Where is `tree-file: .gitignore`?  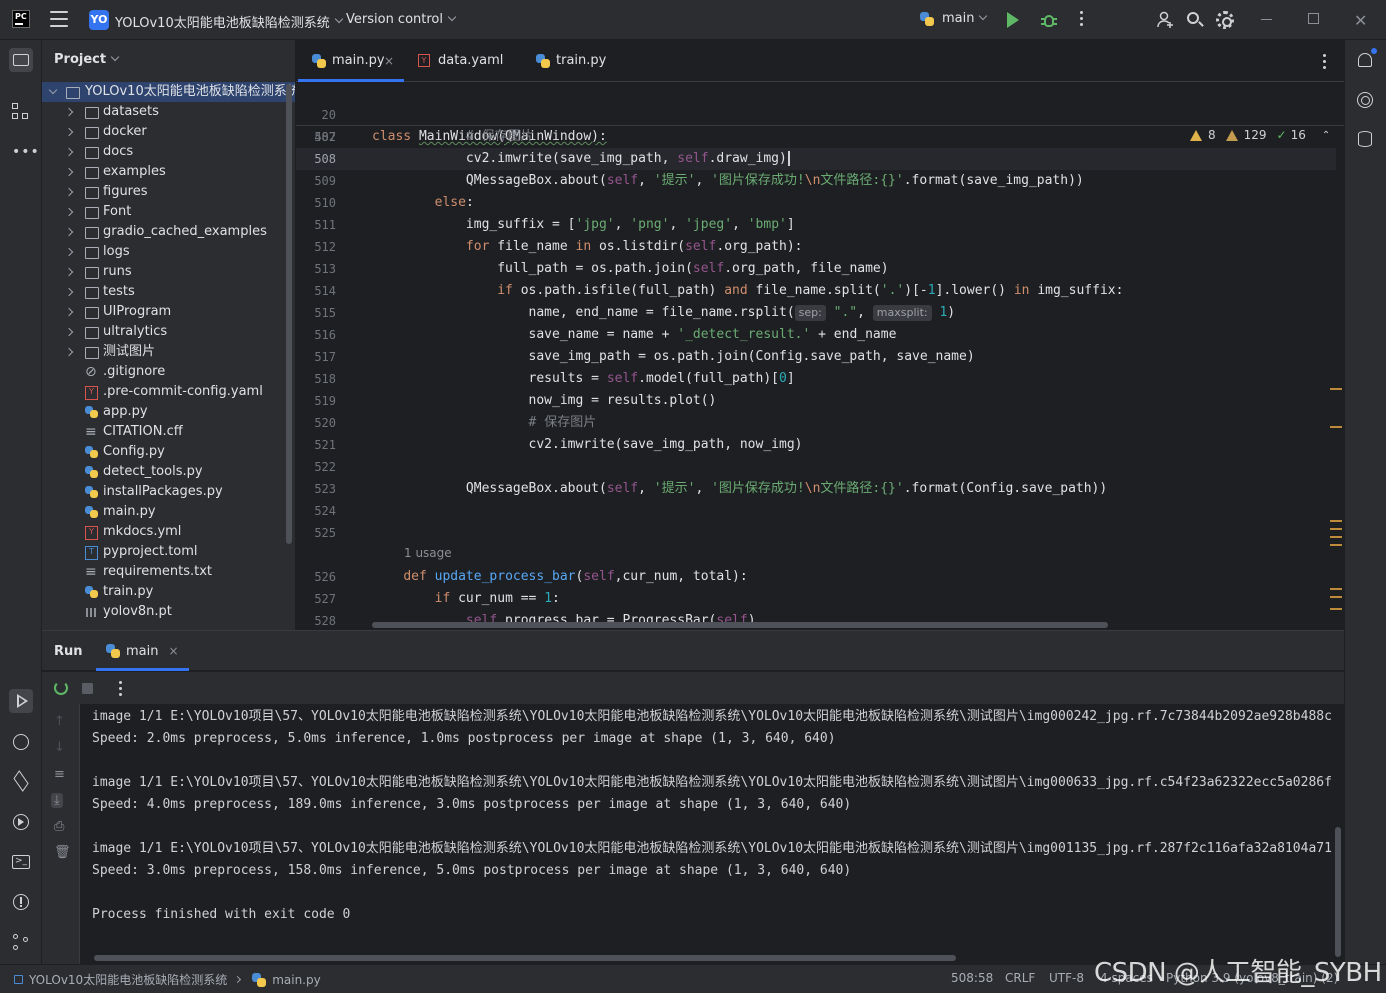 tree-file: .gitignore is located at coordinates (168, 372).